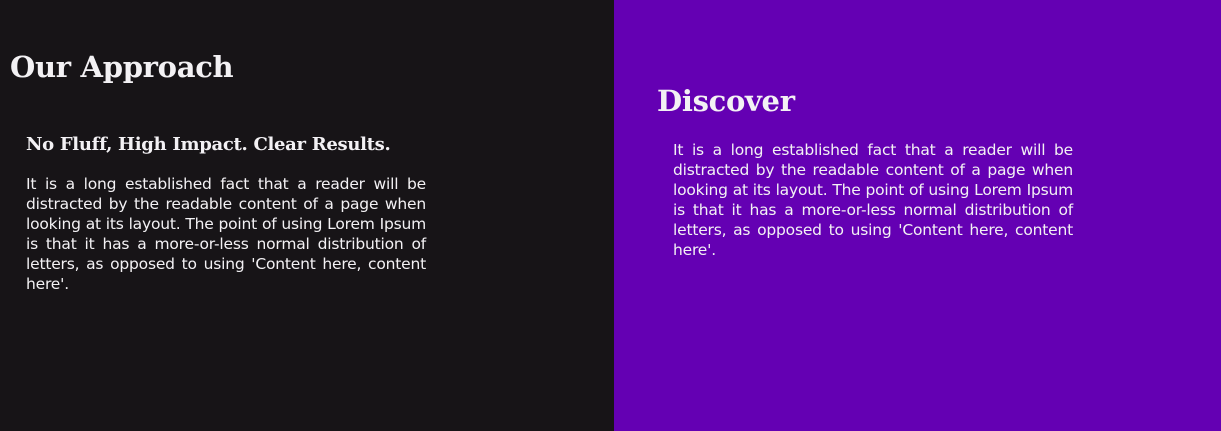  Describe the element at coordinates (122, 67) in the screenshot. I see `approach-title: Our Approach` at that location.